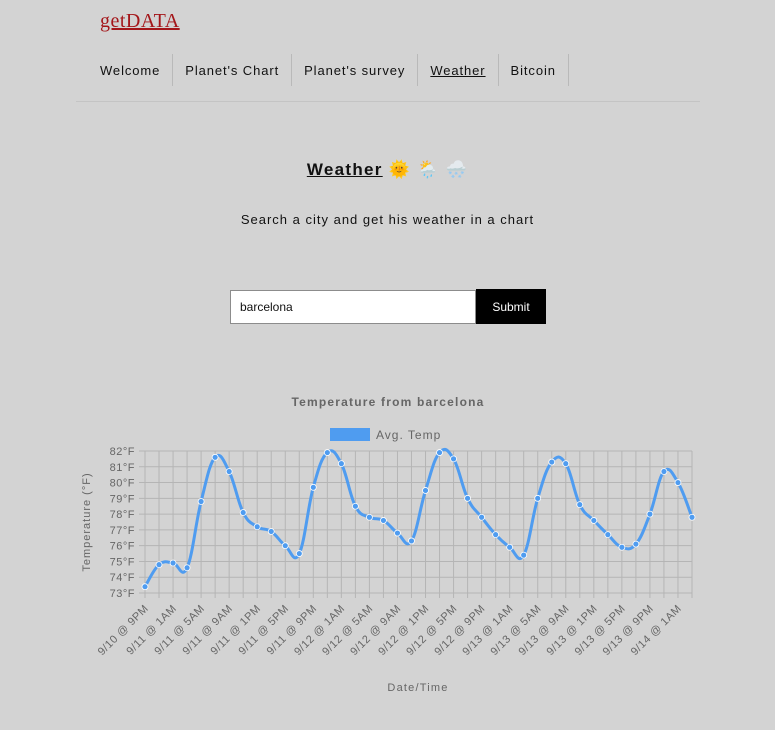 Image resolution: width=775 pixels, height=730 pixels. What do you see at coordinates (400, 169) in the screenshot?
I see `sun-icon: 🌞` at bounding box center [400, 169].